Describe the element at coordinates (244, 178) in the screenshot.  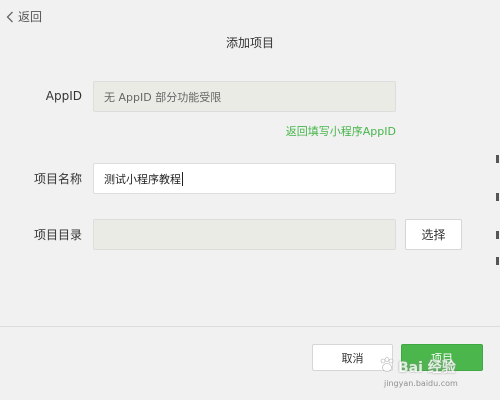
I see `project-name-input: 测试小程序教程` at that location.